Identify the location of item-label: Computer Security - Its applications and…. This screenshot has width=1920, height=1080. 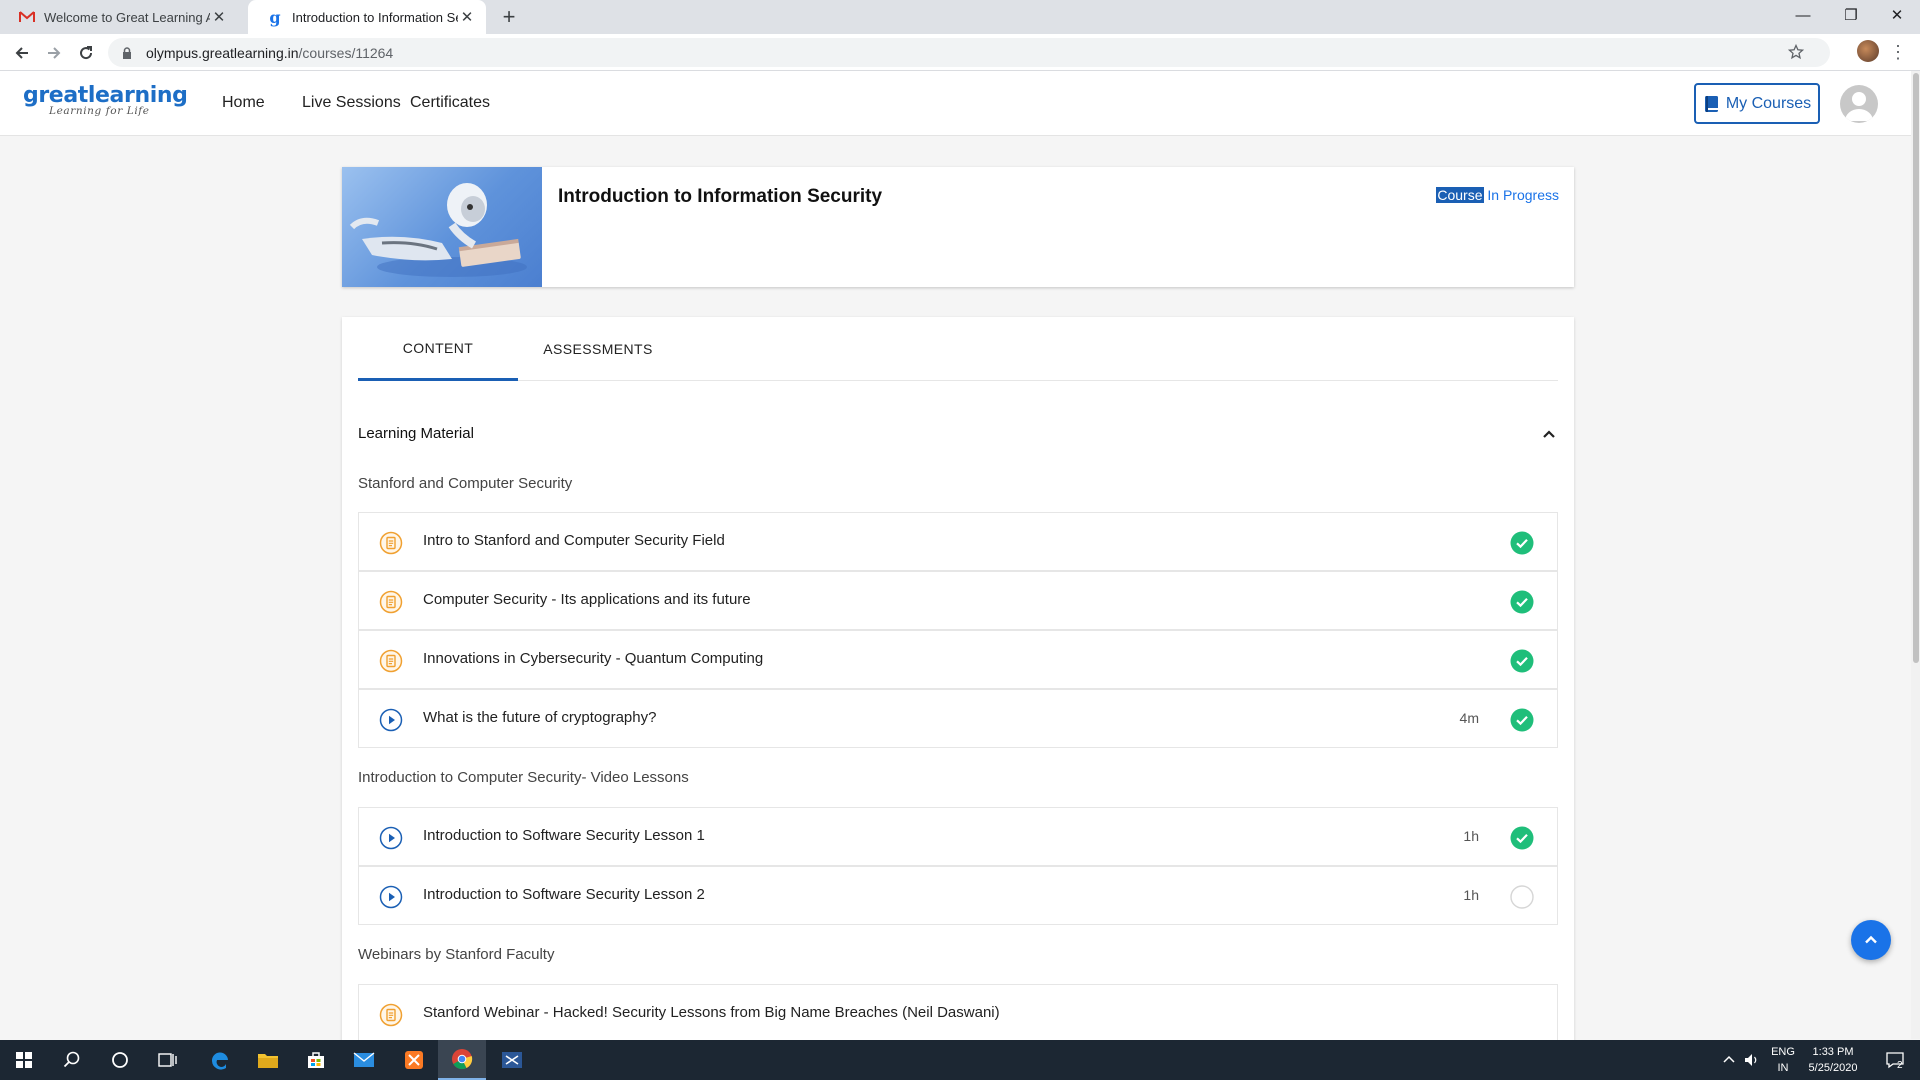
(587, 599).